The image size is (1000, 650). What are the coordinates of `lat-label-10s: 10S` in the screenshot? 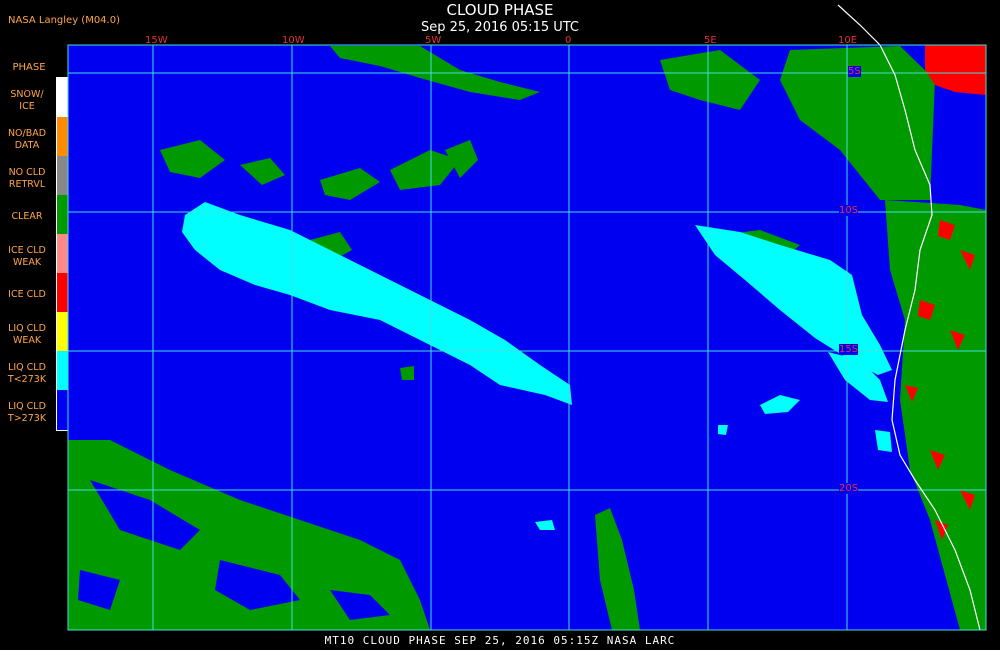 It's located at (849, 210).